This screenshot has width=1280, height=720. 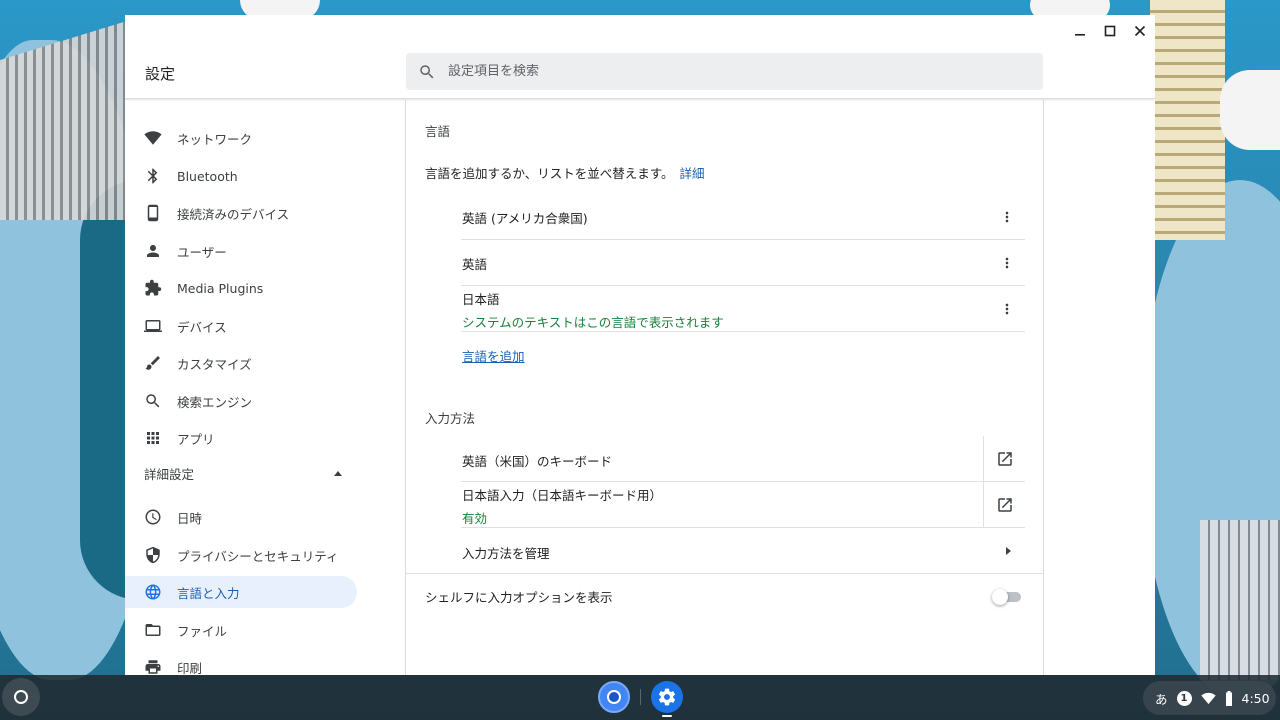 I want to click on puzzle-icon, so click(x=153, y=288).